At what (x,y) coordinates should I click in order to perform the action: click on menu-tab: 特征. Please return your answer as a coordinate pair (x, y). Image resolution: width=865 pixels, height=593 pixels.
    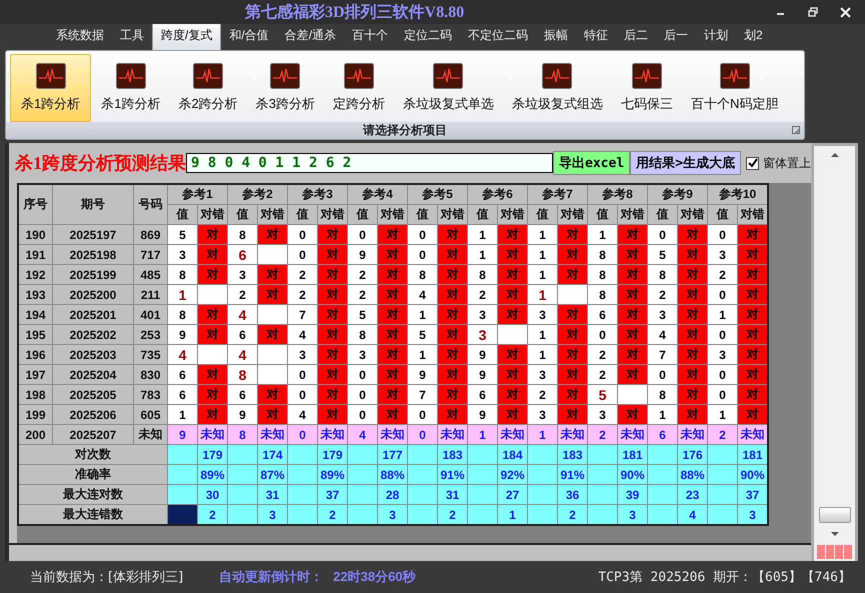
    Looking at the image, I should click on (596, 36).